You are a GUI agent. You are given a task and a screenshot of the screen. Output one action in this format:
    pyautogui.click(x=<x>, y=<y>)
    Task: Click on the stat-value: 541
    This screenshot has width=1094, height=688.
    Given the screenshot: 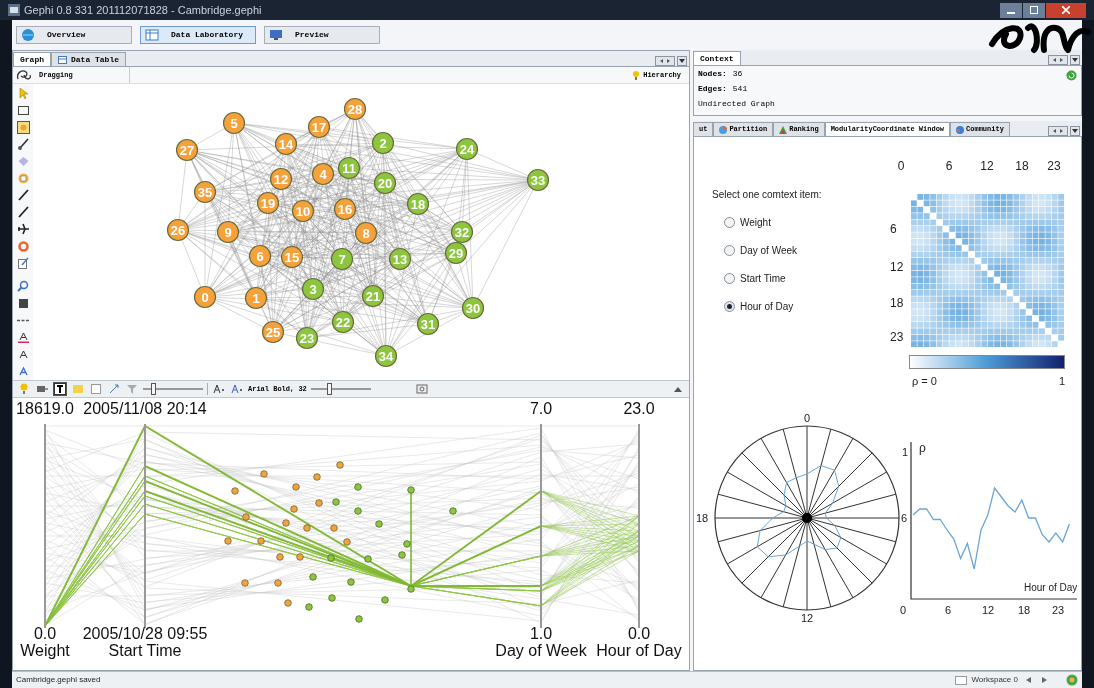 What is the action you would take?
    pyautogui.click(x=740, y=89)
    